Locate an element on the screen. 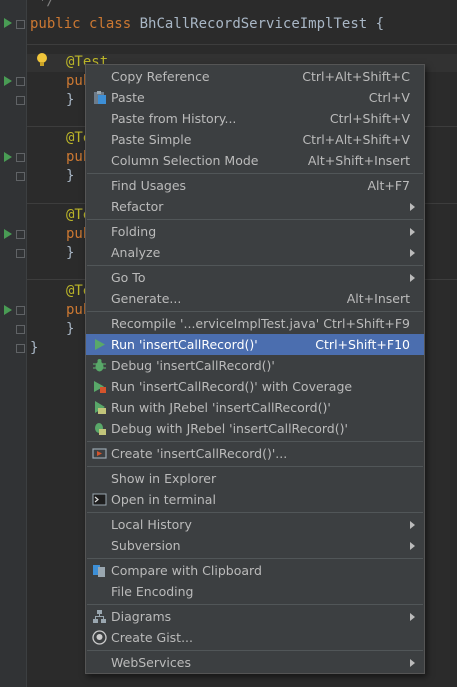  menu-item-label: Column Selection Mode is located at coordinates (185, 160).